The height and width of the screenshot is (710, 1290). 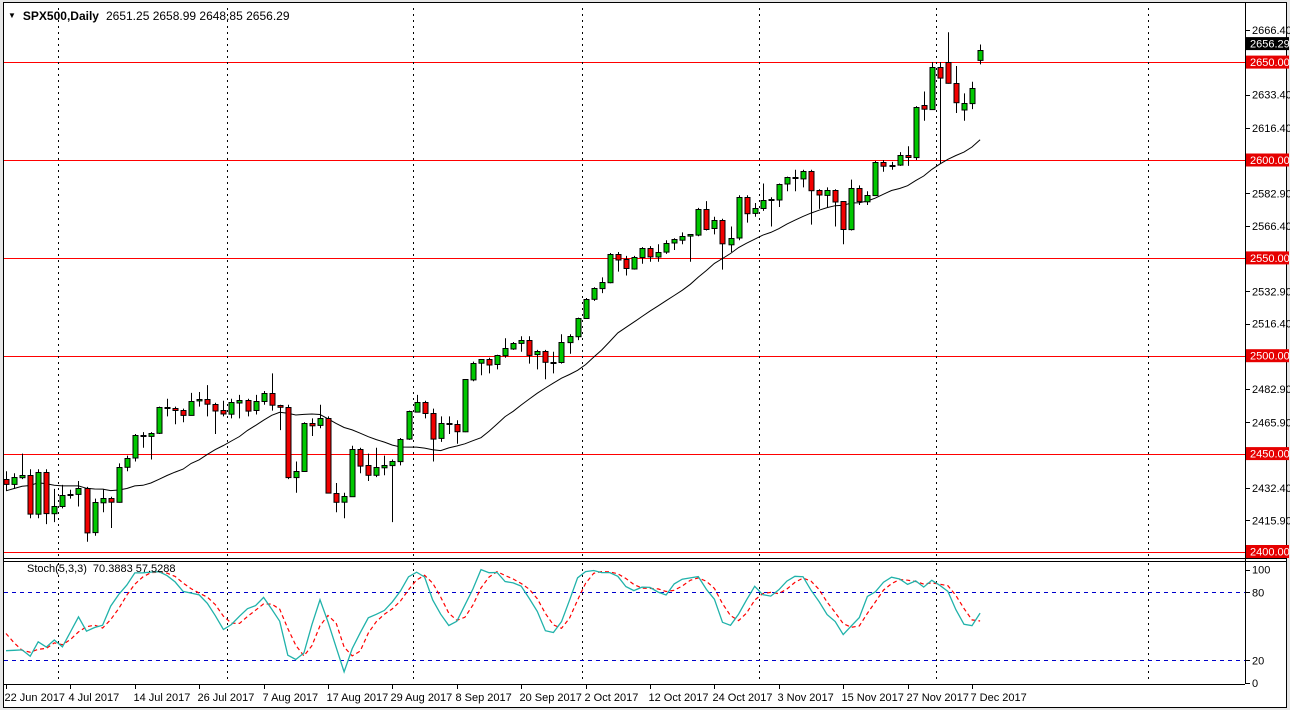 What do you see at coordinates (422, 698) in the screenshot?
I see `svg-text: 29 Aug 2017` at bounding box center [422, 698].